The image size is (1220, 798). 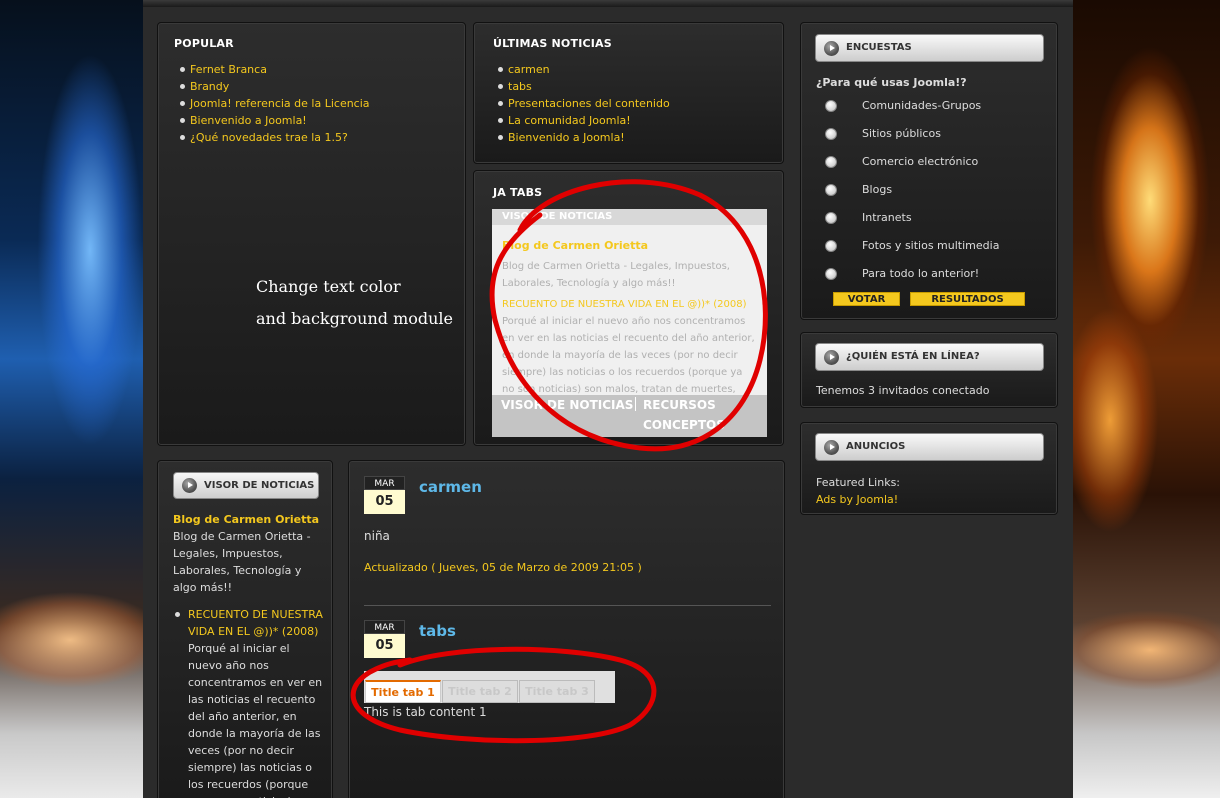 I want to click on ultimas-link: Presentaciones del contenido, so click(x=589, y=103).